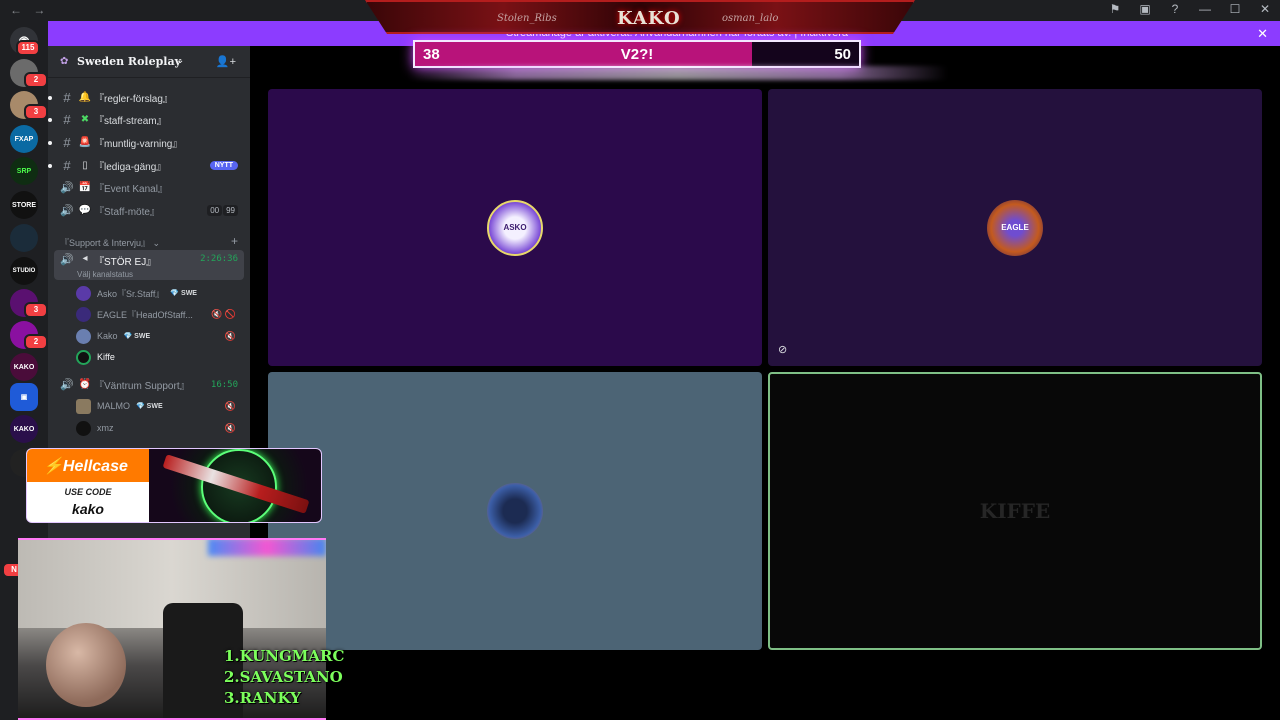 This screenshot has width=1280, height=720. I want to click on server-icon: STORE, so click(24, 205).